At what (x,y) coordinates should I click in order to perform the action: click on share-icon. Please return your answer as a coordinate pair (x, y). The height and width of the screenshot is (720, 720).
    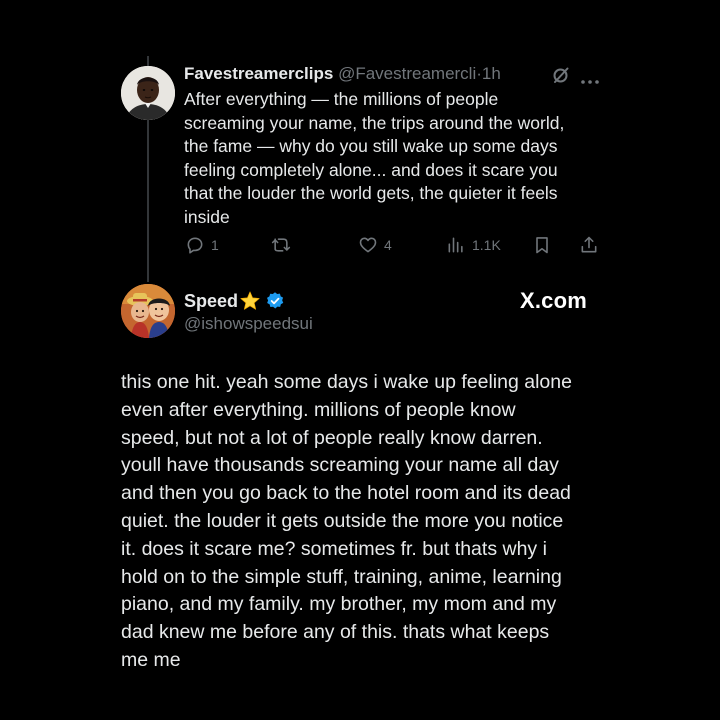
    Looking at the image, I should click on (589, 245).